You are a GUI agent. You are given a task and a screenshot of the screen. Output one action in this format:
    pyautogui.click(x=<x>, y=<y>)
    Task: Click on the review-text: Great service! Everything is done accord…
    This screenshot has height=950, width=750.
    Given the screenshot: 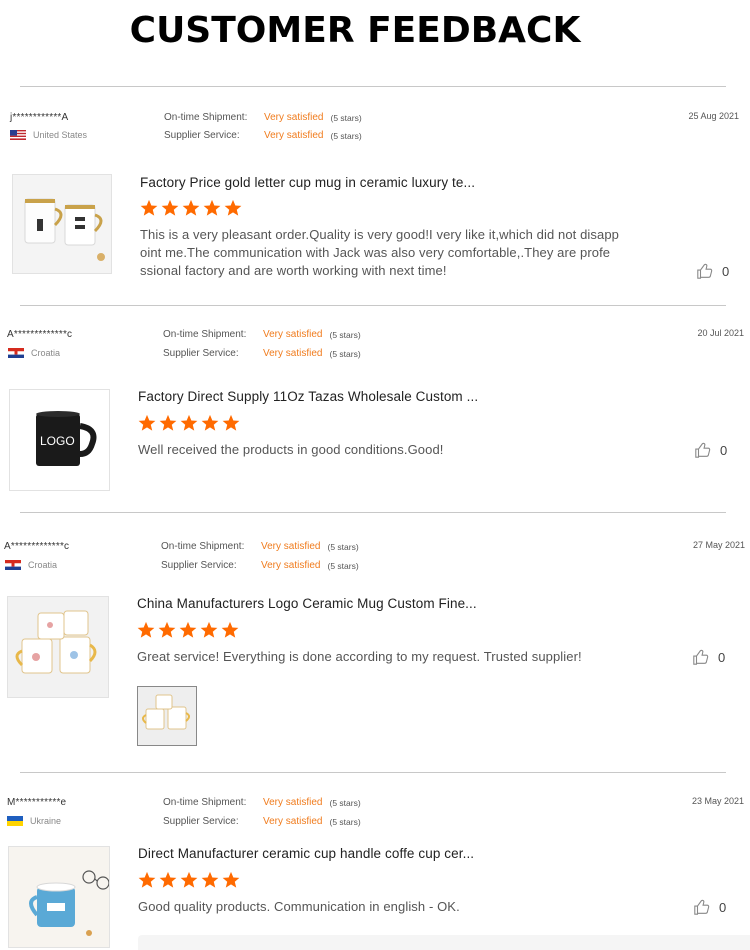 What is the action you would take?
    pyautogui.click(x=359, y=656)
    